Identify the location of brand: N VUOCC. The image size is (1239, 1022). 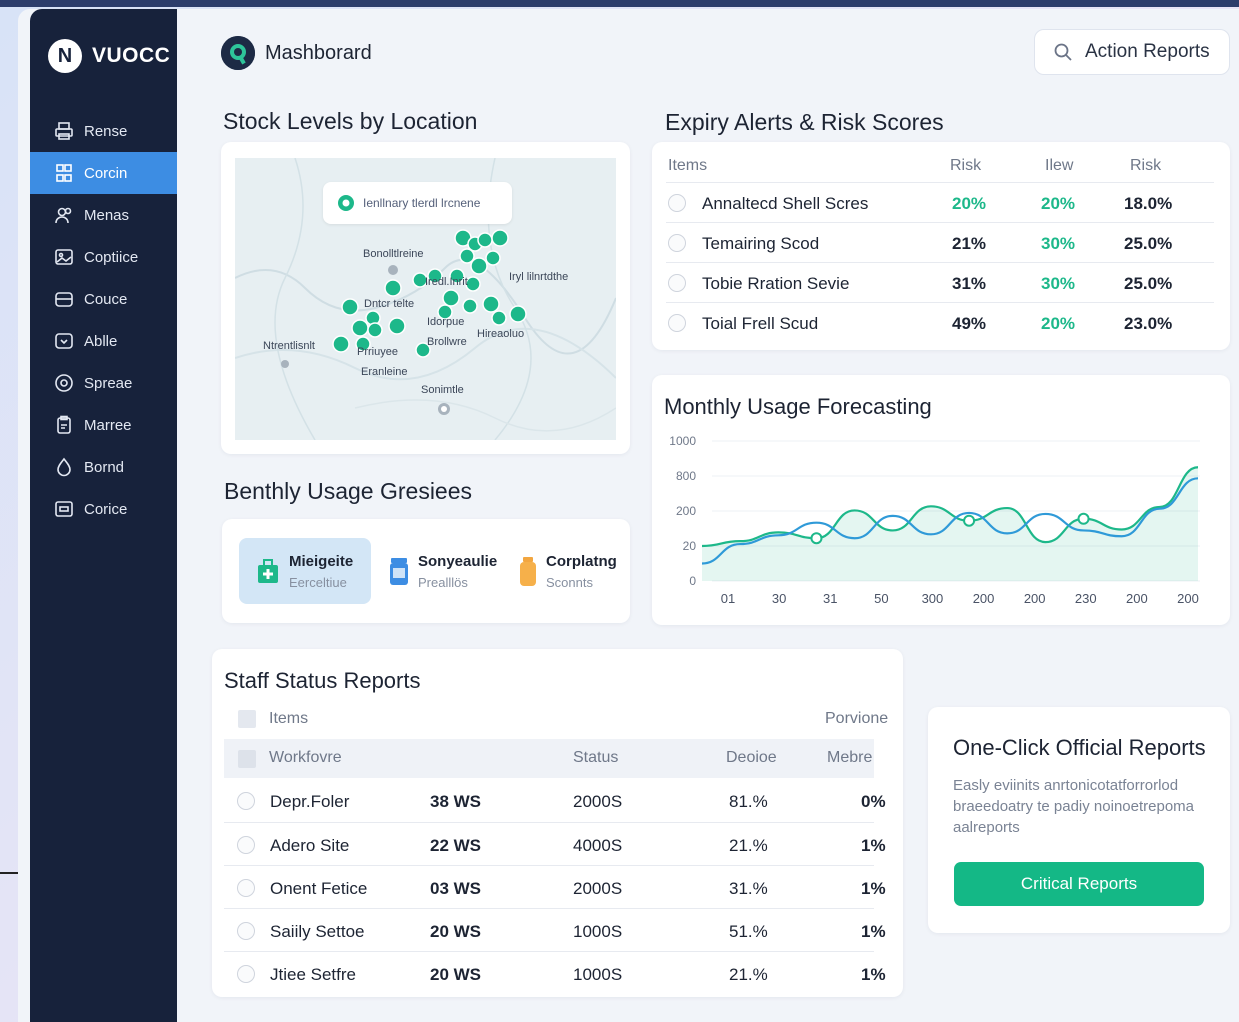
(109, 56).